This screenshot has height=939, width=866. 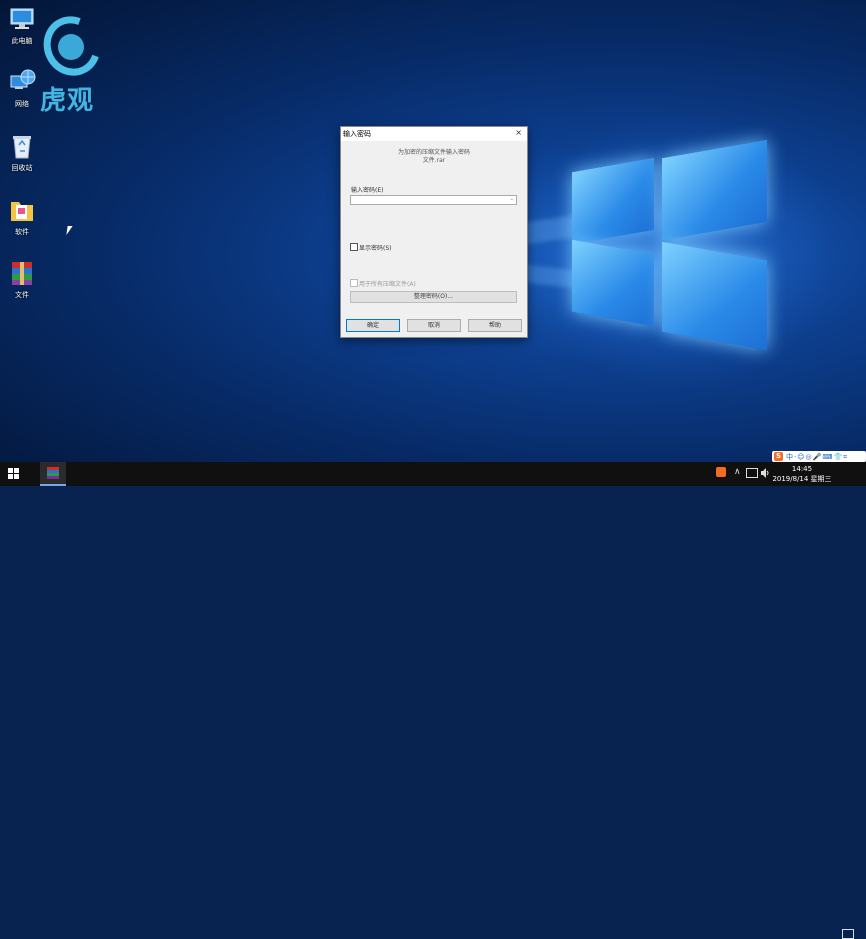 What do you see at coordinates (354, 283) in the screenshot?
I see `use-for-all-checkbox` at bounding box center [354, 283].